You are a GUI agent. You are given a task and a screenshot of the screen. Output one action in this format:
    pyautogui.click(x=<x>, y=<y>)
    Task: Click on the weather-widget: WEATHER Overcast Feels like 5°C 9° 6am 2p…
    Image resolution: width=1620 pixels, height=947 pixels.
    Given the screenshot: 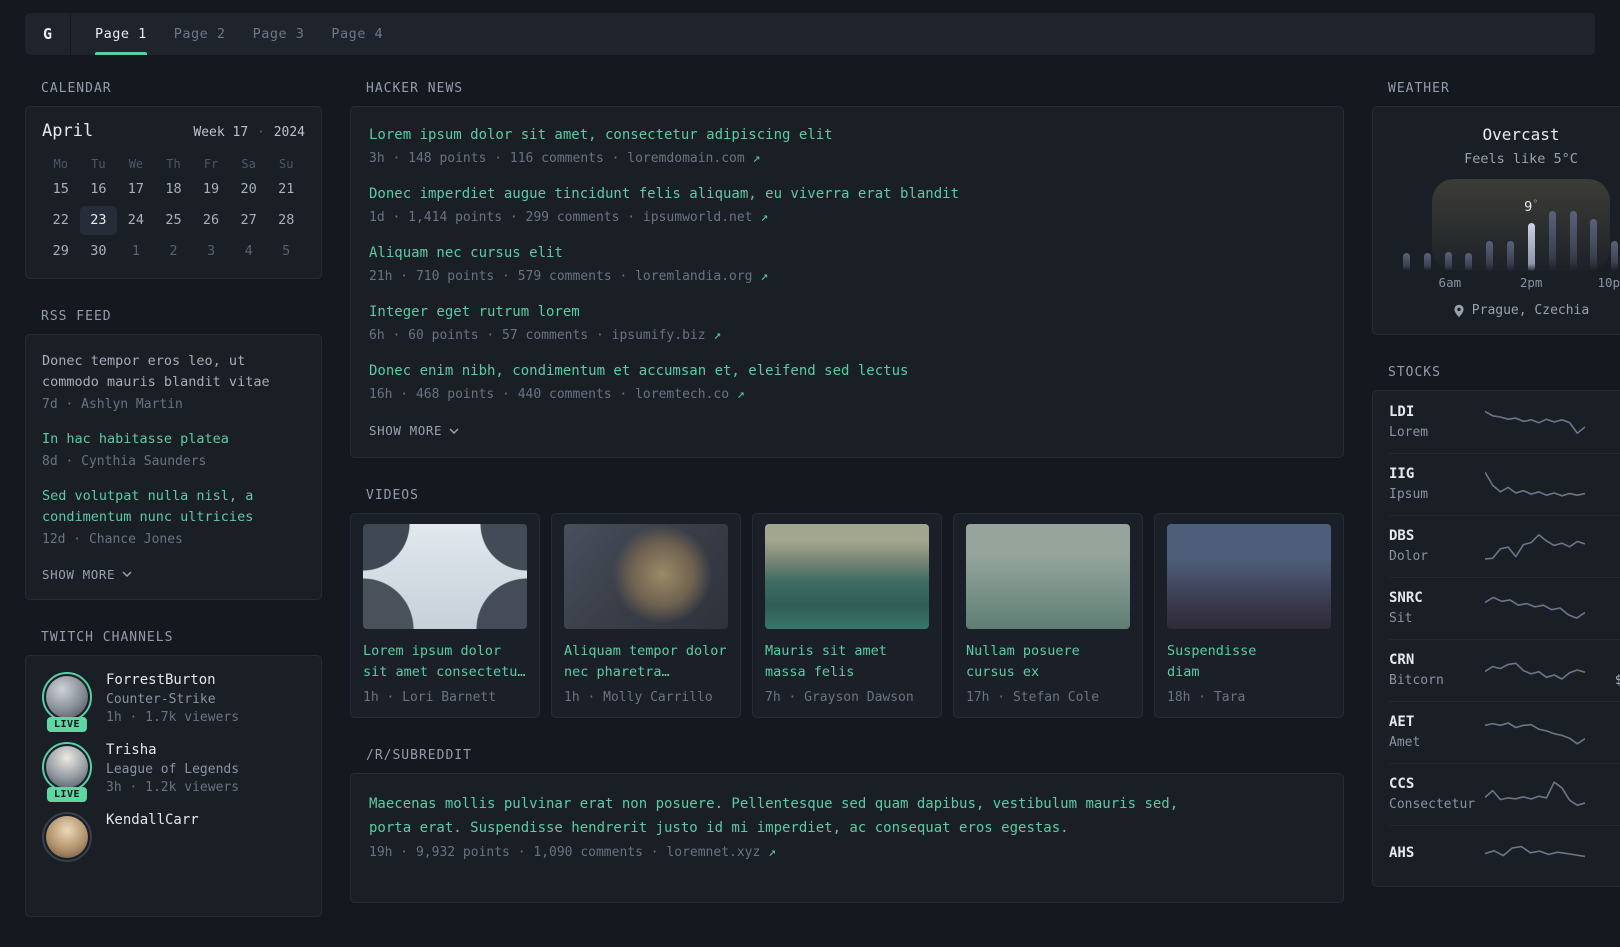 What is the action you would take?
    pyautogui.click(x=1496, y=208)
    